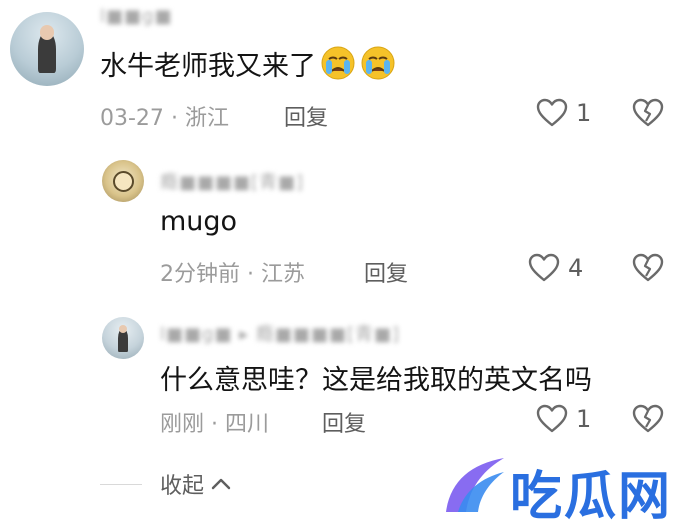 Image resolution: width=688 pixels, height=529 pixels. I want to click on collapse-replies-button: 收起, so click(196, 484).